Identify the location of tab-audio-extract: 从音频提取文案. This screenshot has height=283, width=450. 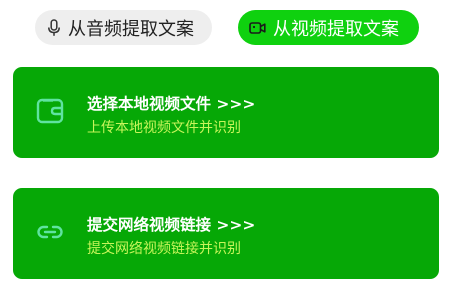
(123, 27).